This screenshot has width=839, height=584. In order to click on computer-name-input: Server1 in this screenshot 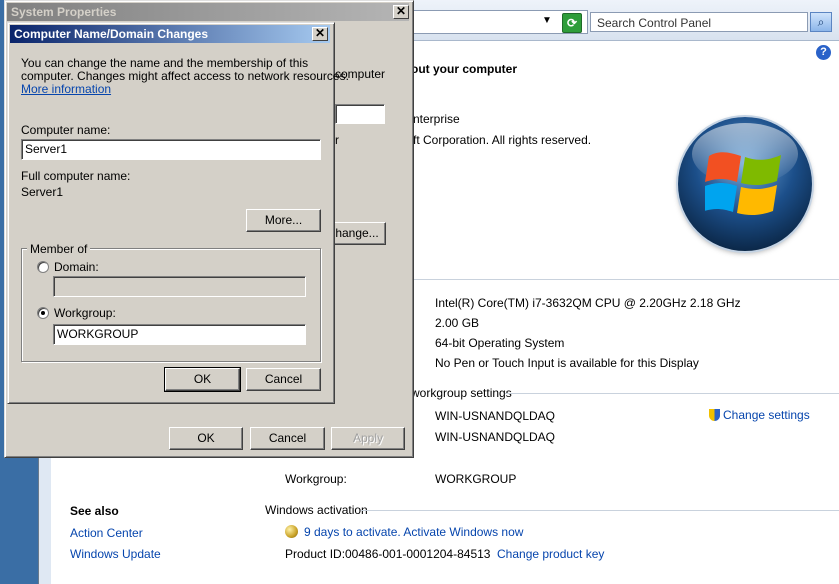, I will do `click(171, 149)`.